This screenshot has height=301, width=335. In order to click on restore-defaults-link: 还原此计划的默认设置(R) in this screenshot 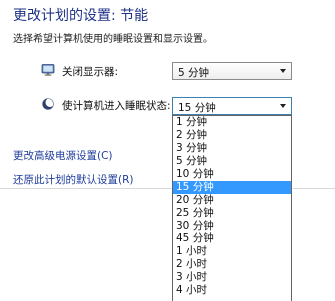, I will do `click(73, 179)`.